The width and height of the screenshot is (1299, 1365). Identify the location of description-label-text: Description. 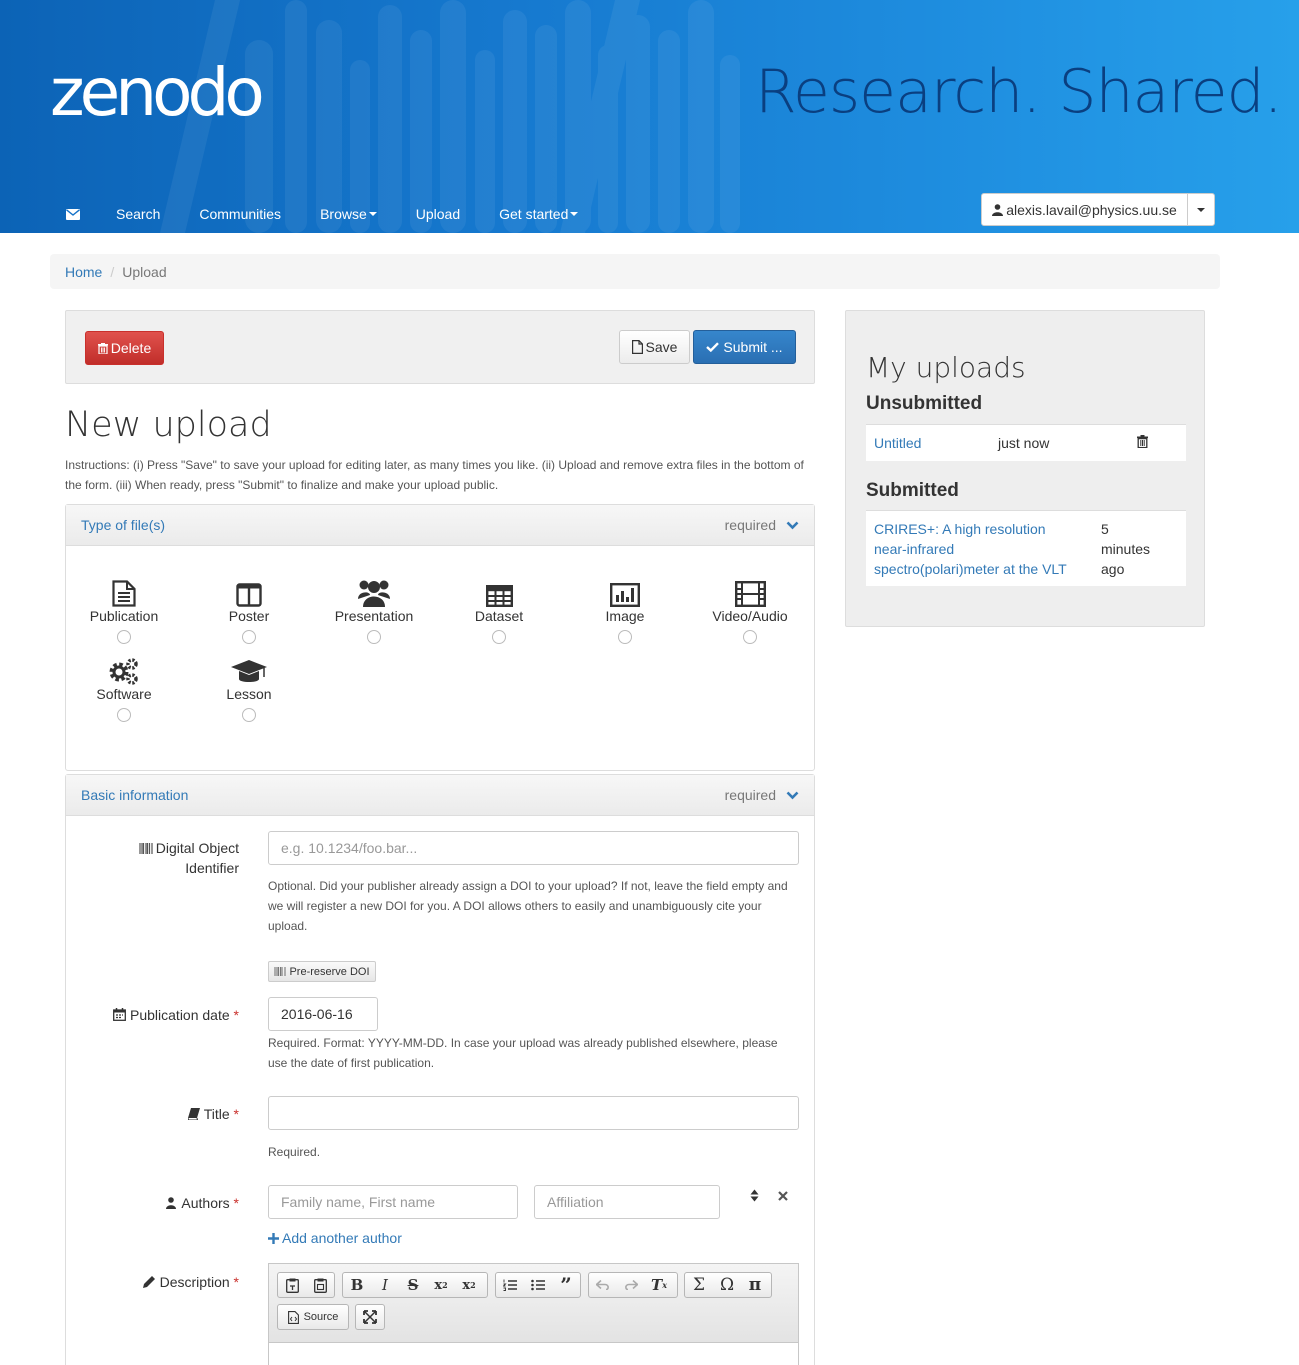
(194, 1282).